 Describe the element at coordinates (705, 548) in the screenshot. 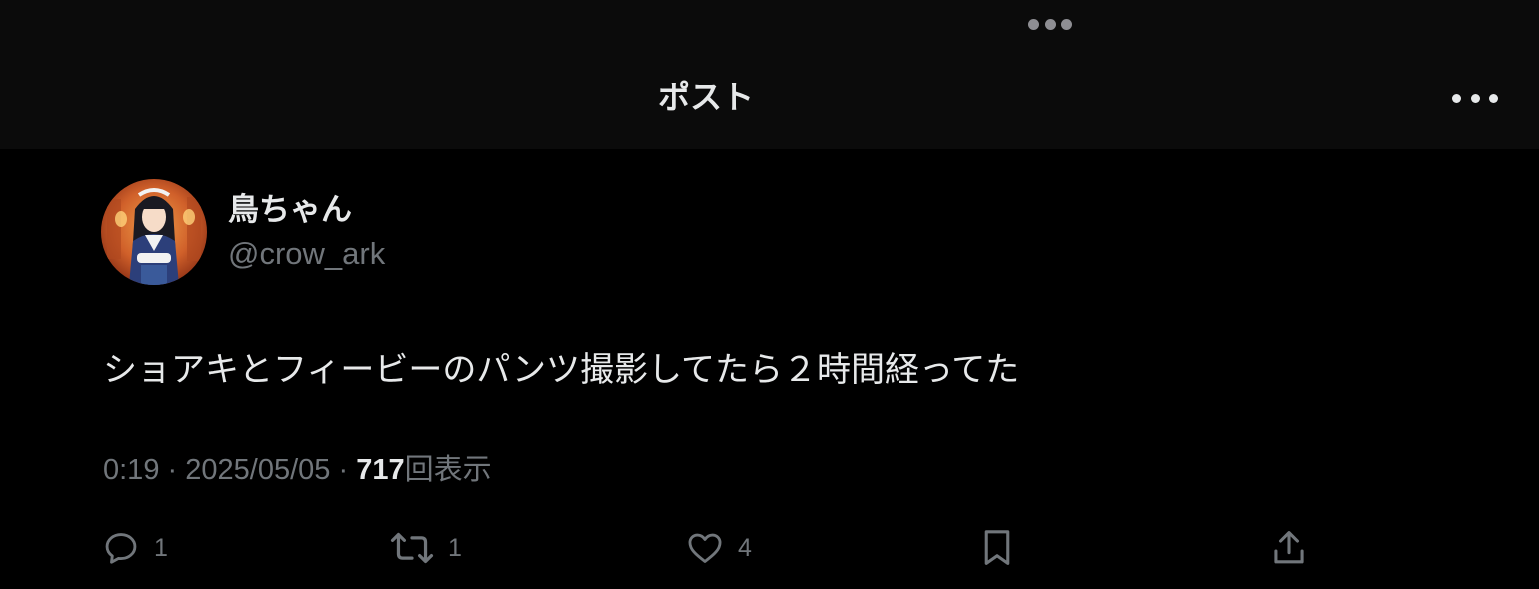

I see `heart-icon` at that location.